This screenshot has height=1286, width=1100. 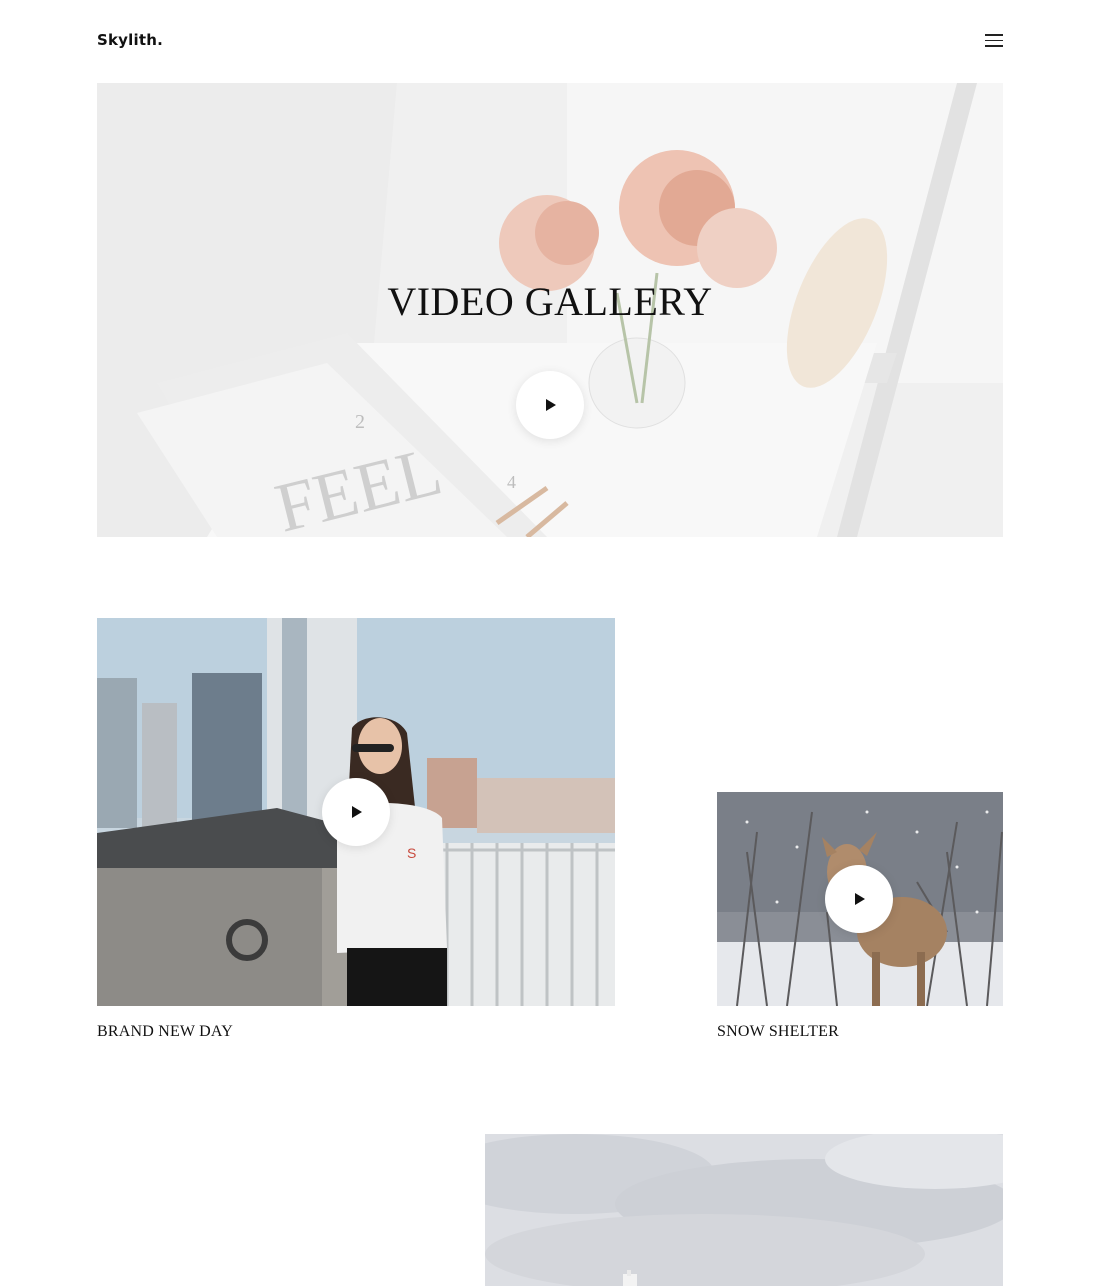 I want to click on svg-text: S, so click(x=411, y=853).